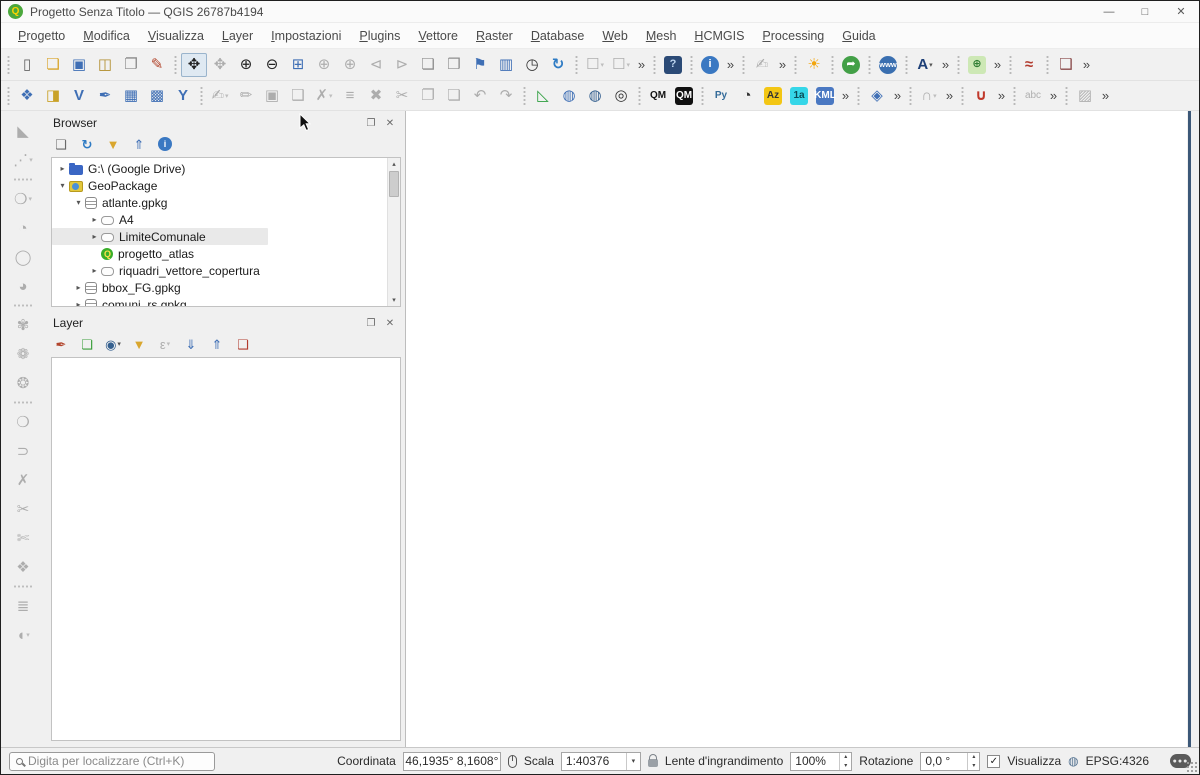  I want to click on add-selected-layers-icon: ❑, so click(61, 144).